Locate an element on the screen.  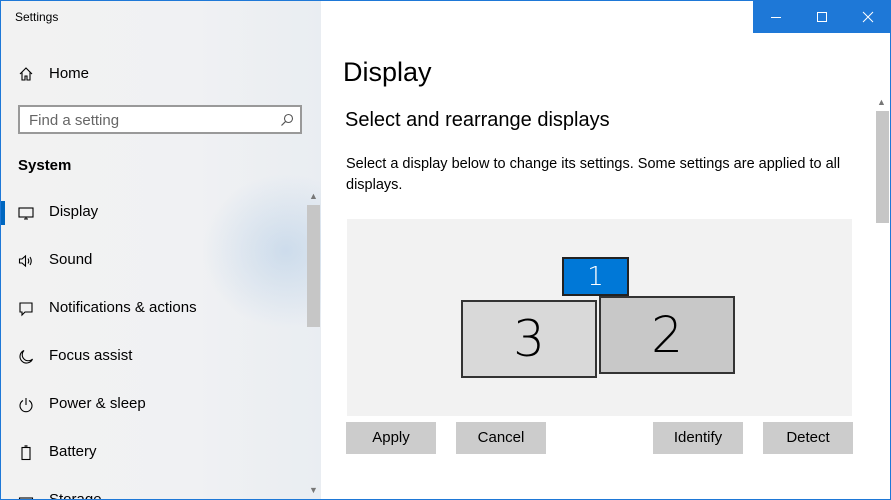
notifications-icon is located at coordinates (26, 309).